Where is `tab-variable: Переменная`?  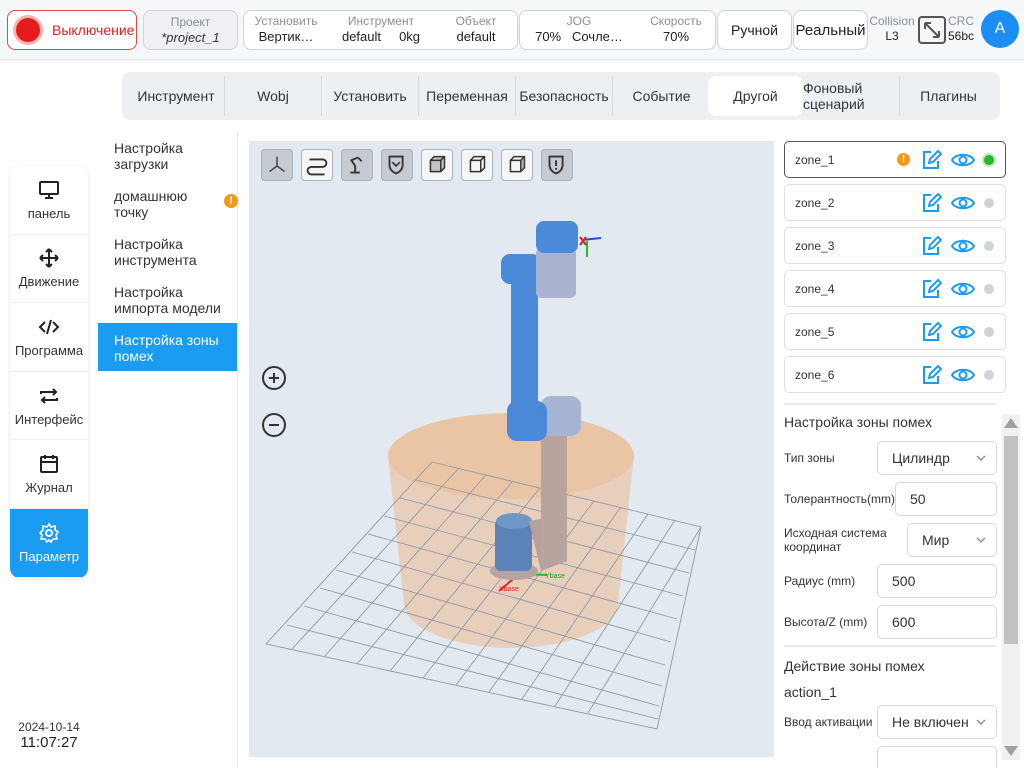 tab-variable: Переменная is located at coordinates (467, 96).